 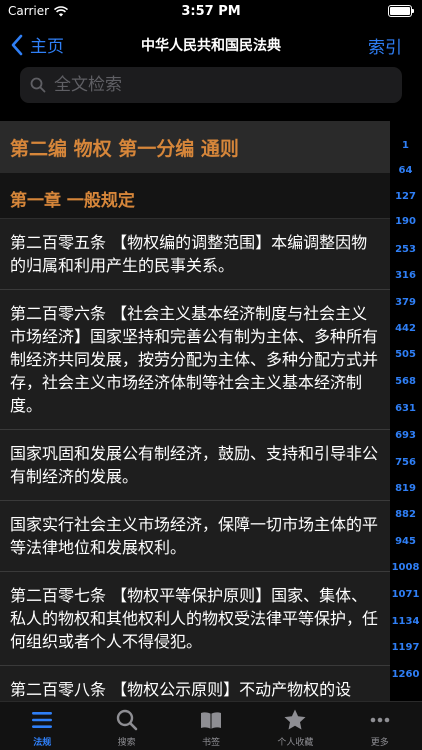 I want to click on index-item: 756, so click(x=405, y=462).